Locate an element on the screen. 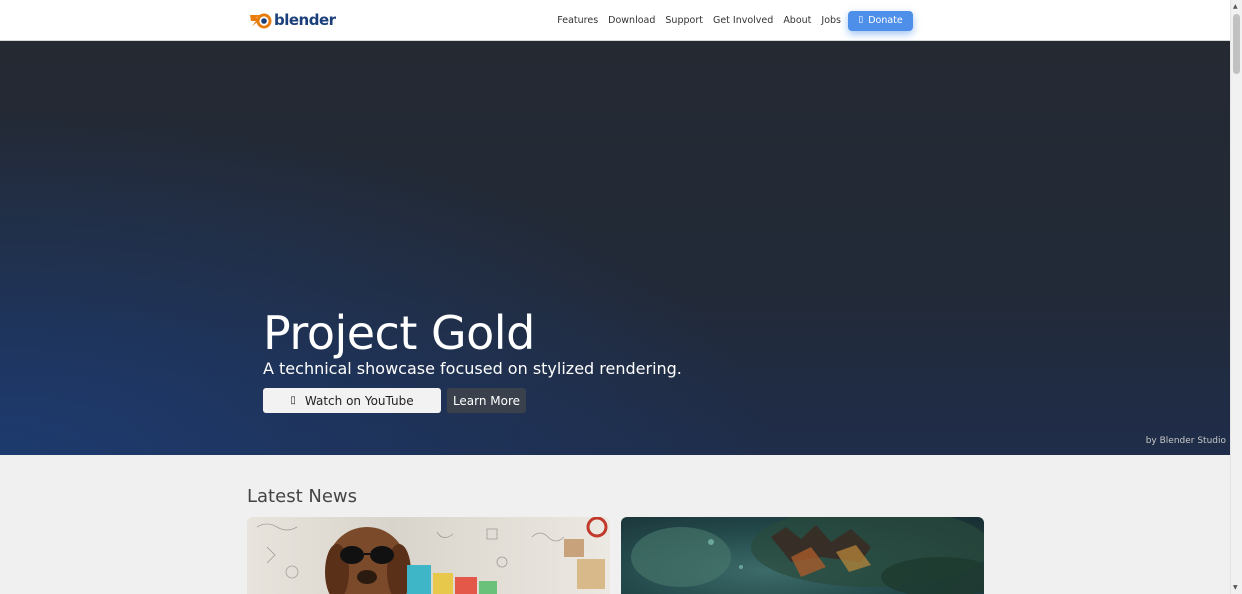 Image resolution: width=1242 pixels, height=594 pixels. nav-link-jobs: Jobs is located at coordinates (831, 20).